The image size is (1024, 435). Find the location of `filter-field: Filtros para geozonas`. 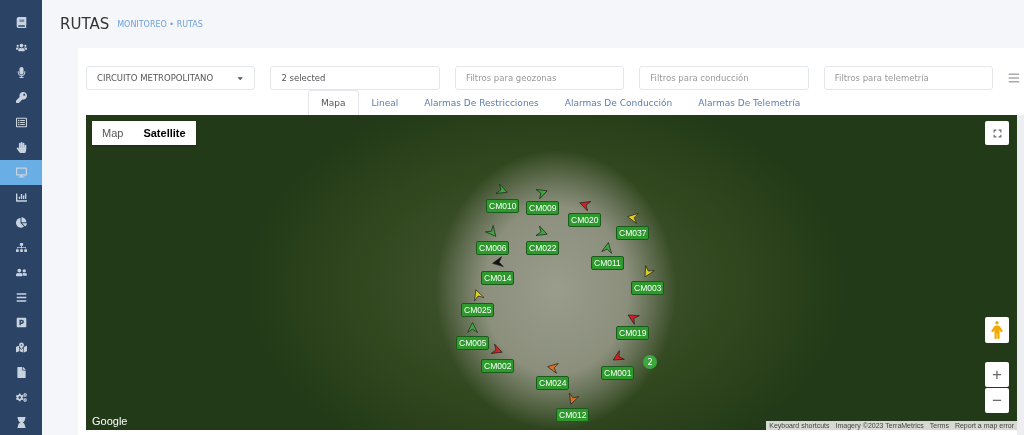

filter-field: Filtros para geozonas is located at coordinates (539, 78).